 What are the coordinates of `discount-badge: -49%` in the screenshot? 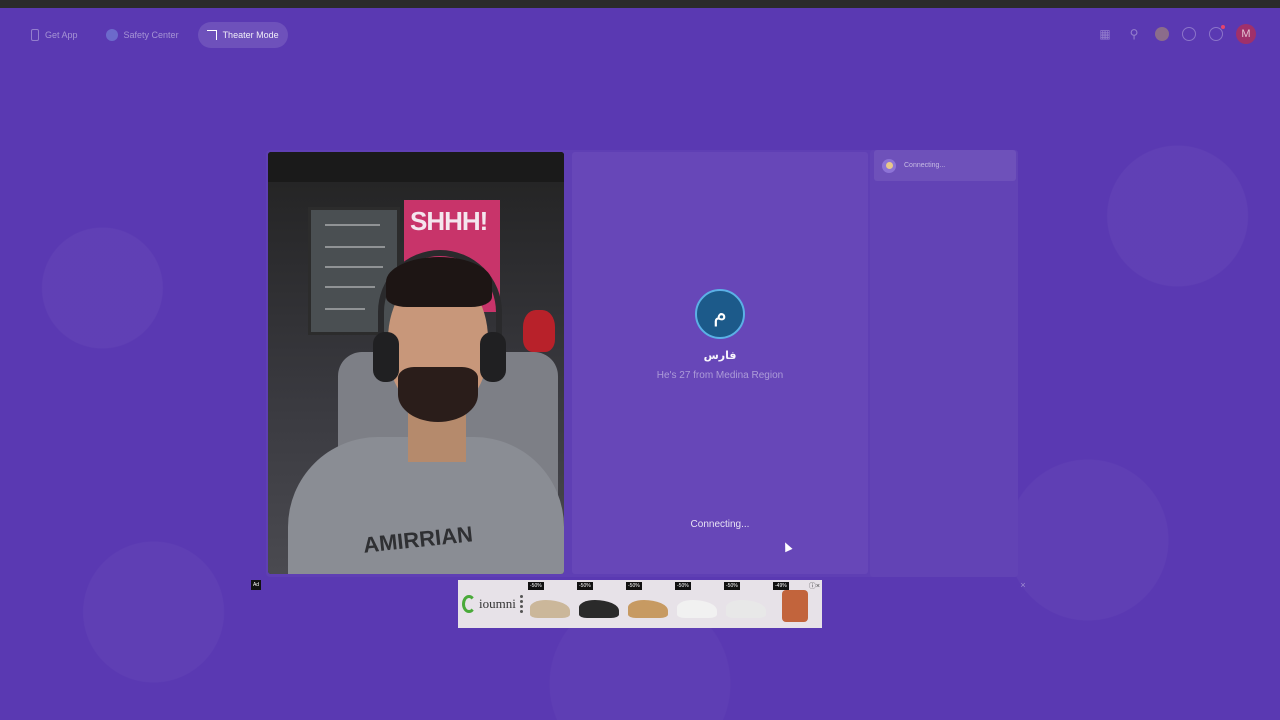 It's located at (781, 586).